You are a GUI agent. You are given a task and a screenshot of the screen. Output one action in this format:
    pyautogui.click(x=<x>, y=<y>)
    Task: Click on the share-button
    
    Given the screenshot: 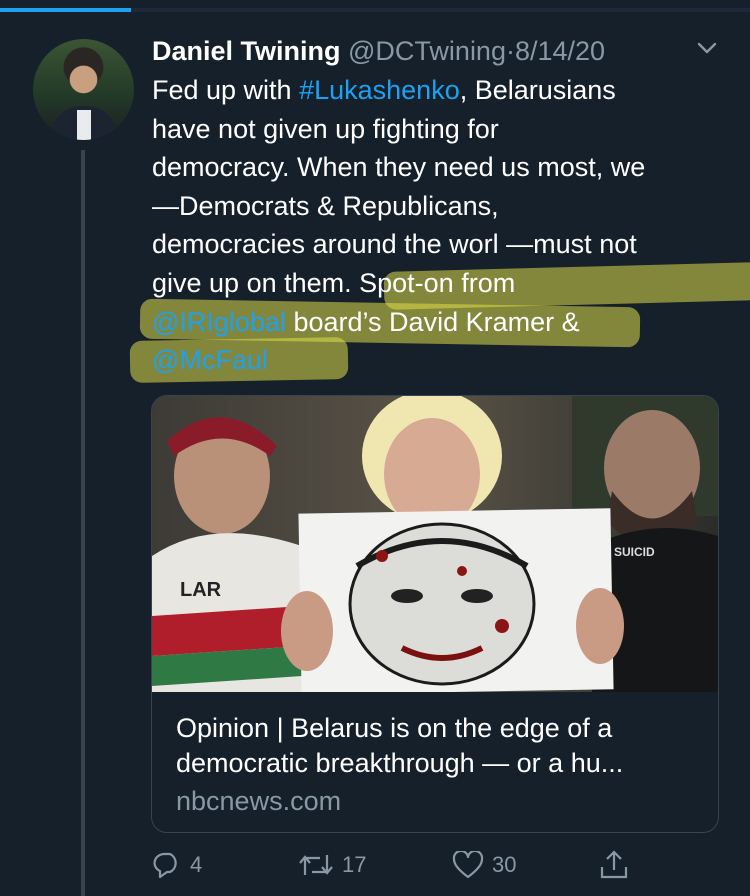 What is the action you would take?
    pyautogui.click(x=618, y=865)
    